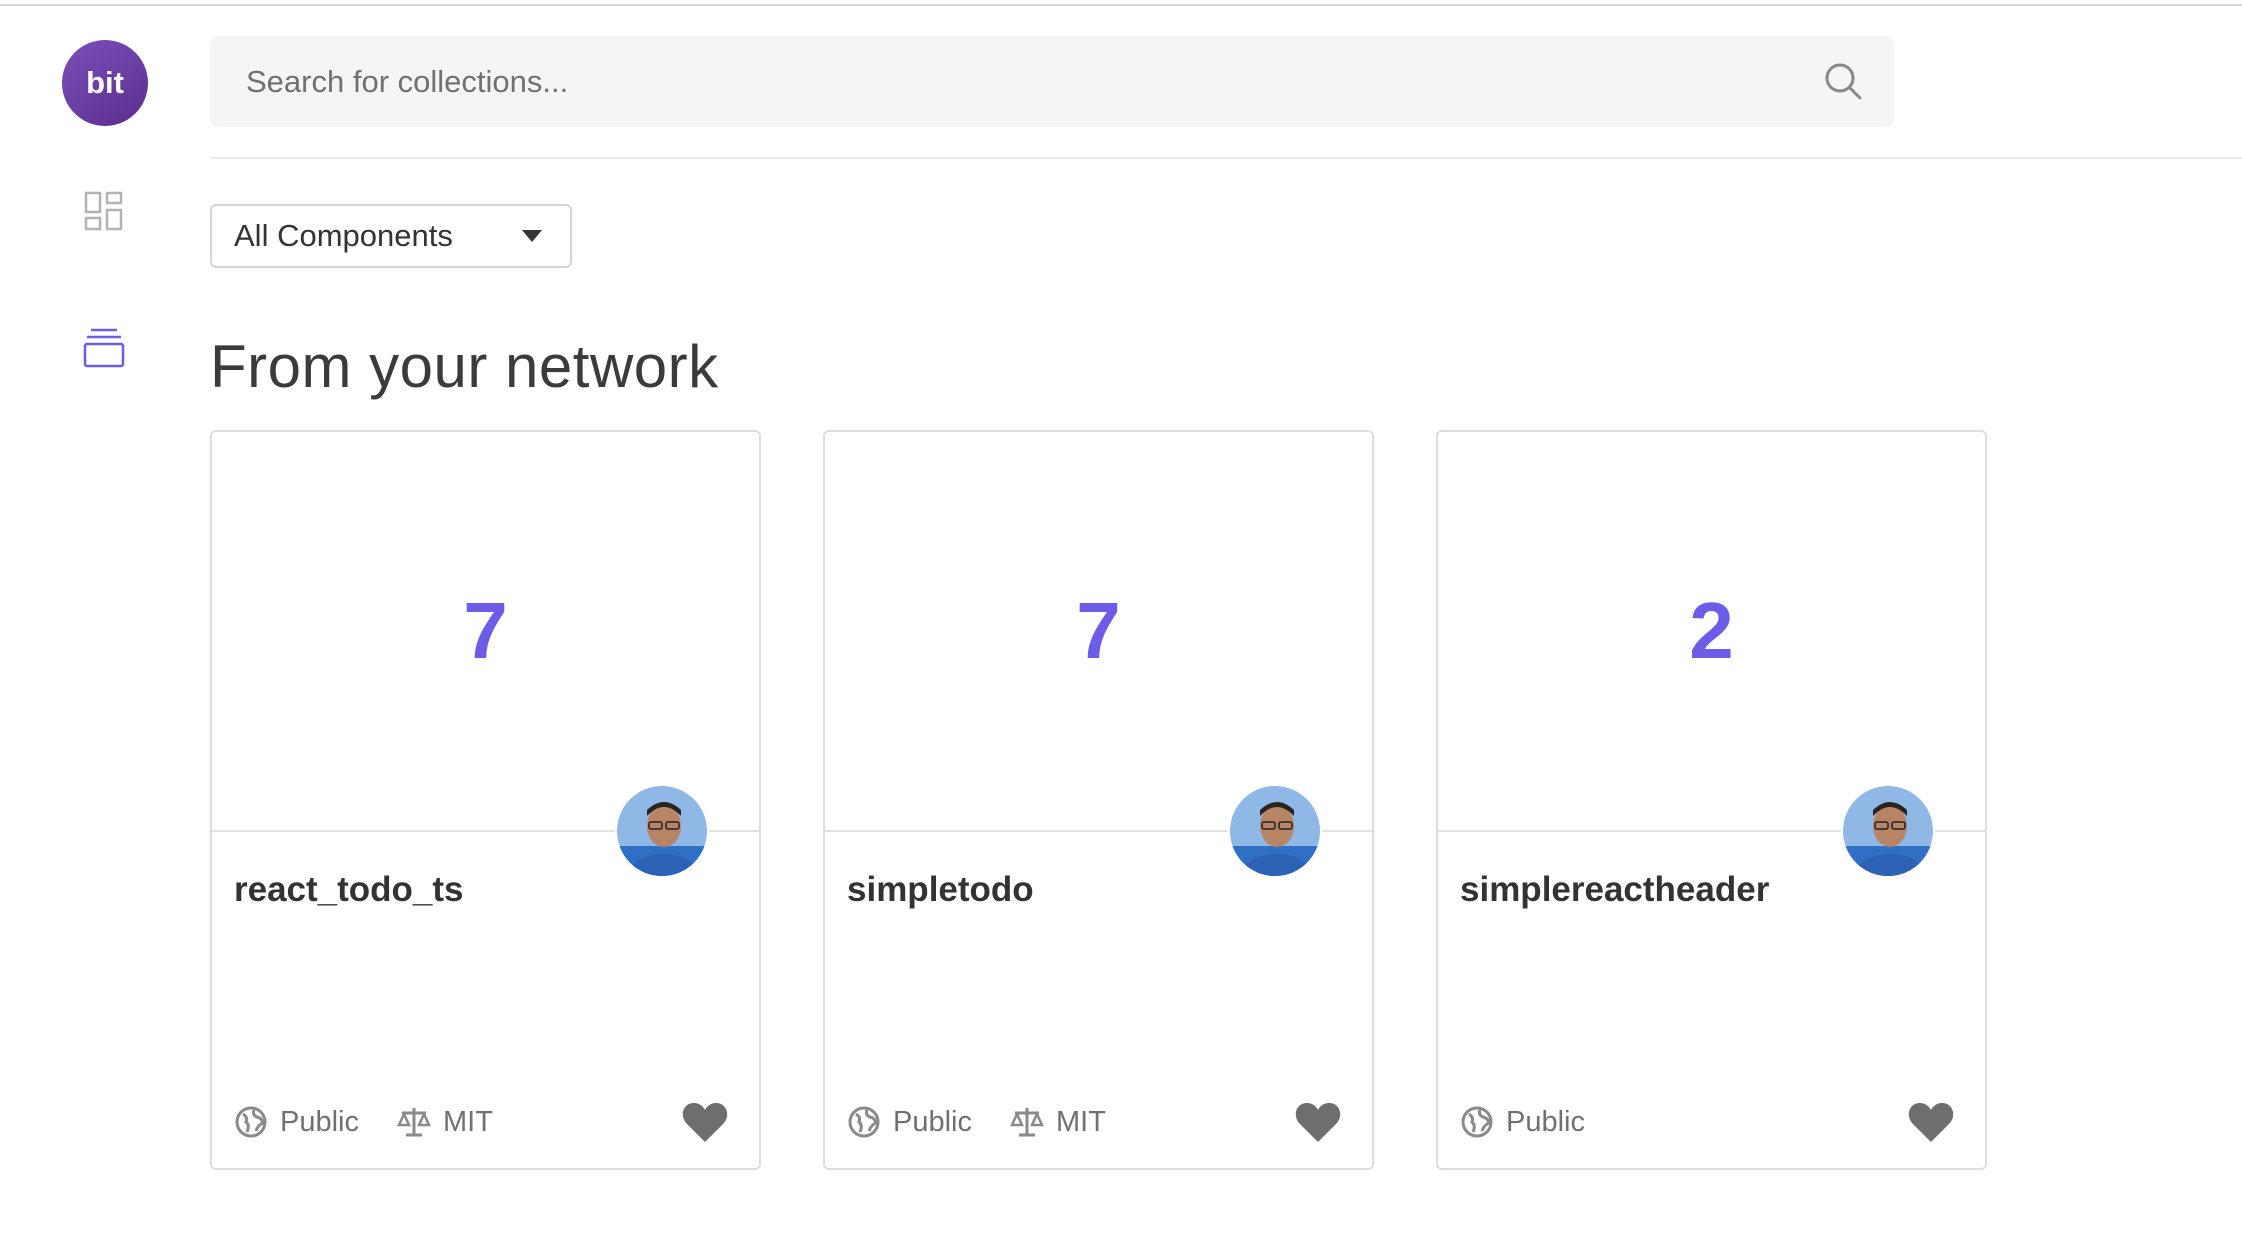 The width and height of the screenshot is (2242, 1244). I want to click on dropdown-selected-value: All Components, so click(343, 235).